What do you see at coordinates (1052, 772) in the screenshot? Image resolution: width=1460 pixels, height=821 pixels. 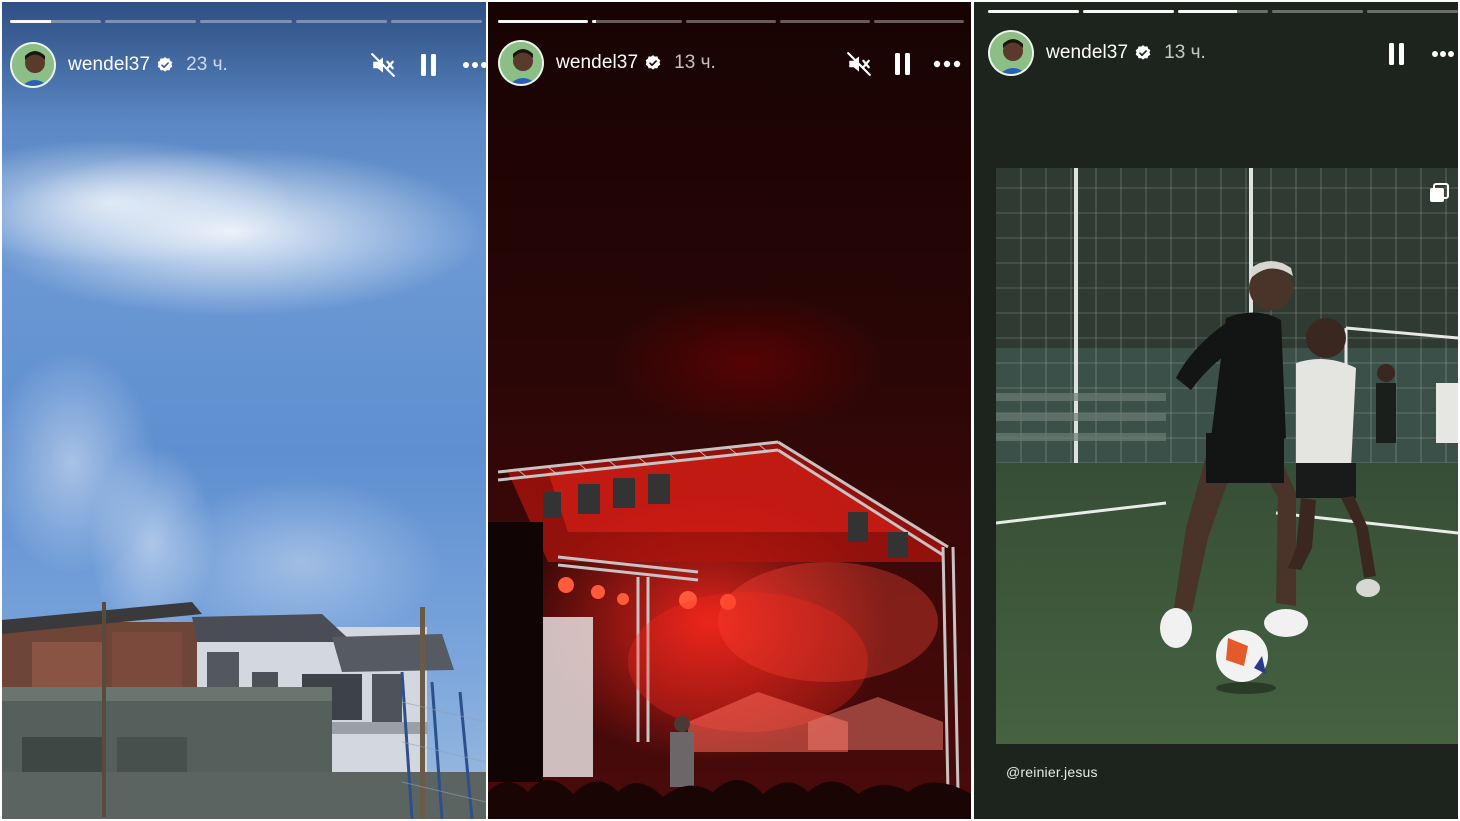 I see `mention-caption: @reinier.jesus` at bounding box center [1052, 772].